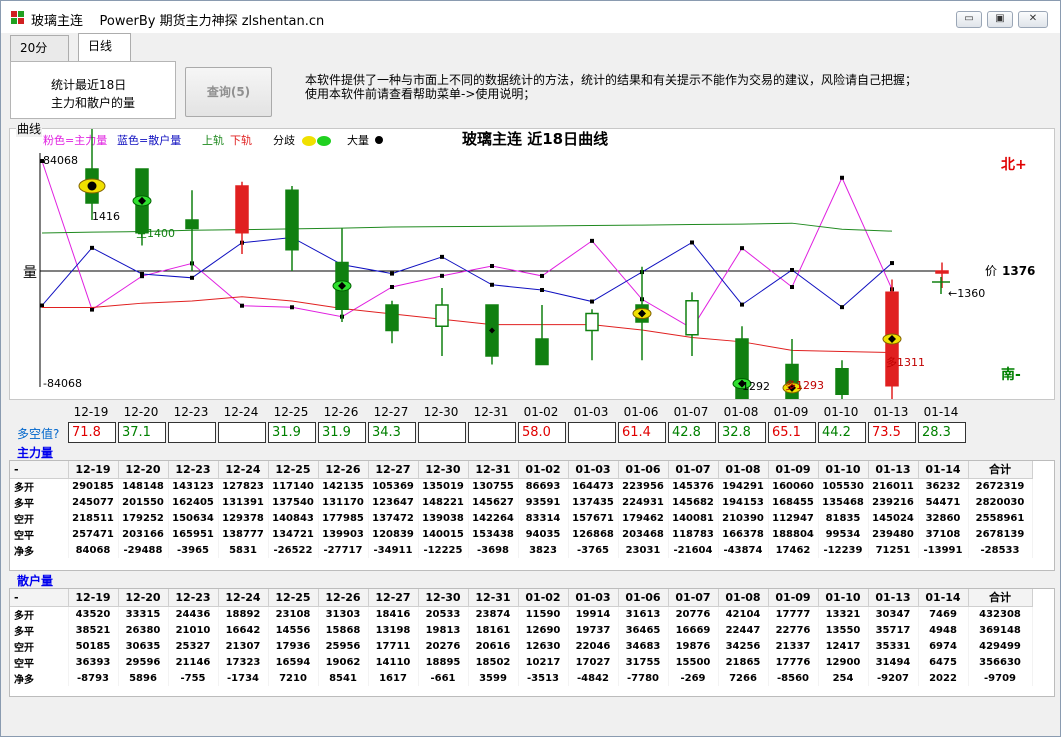 The width and height of the screenshot is (1061, 737). I want to click on table-cell: 34256, so click(743, 646).